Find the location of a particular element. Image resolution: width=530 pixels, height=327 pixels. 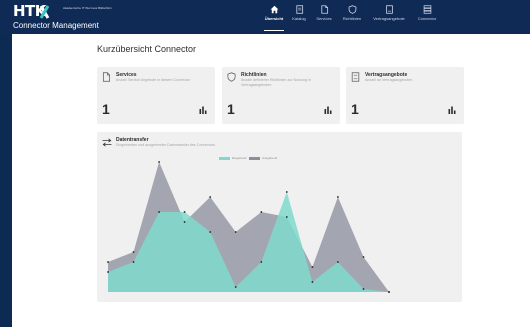

nav-item-vertragsangebote: Vertragsangebote is located at coordinates (389, 18).